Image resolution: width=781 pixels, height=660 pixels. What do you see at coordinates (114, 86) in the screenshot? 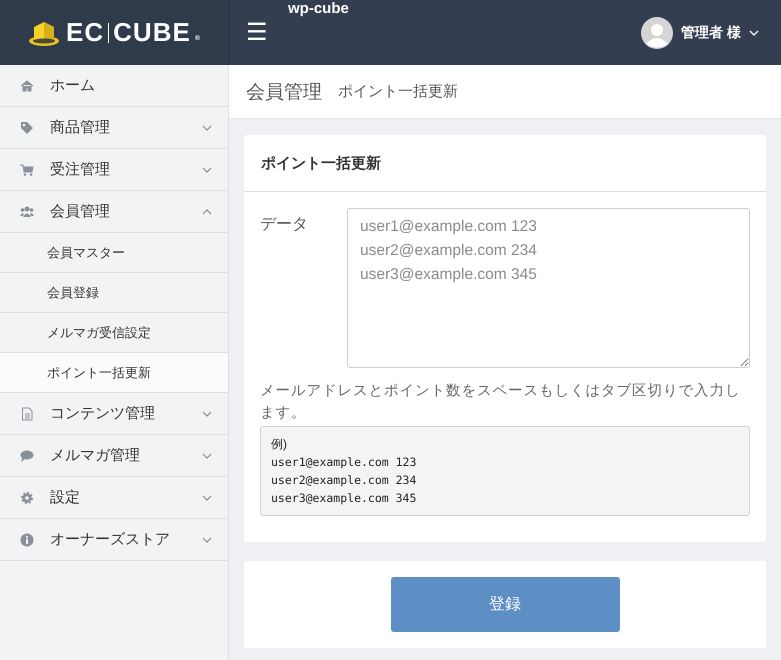
I see `sidebar-item: ホーム` at bounding box center [114, 86].